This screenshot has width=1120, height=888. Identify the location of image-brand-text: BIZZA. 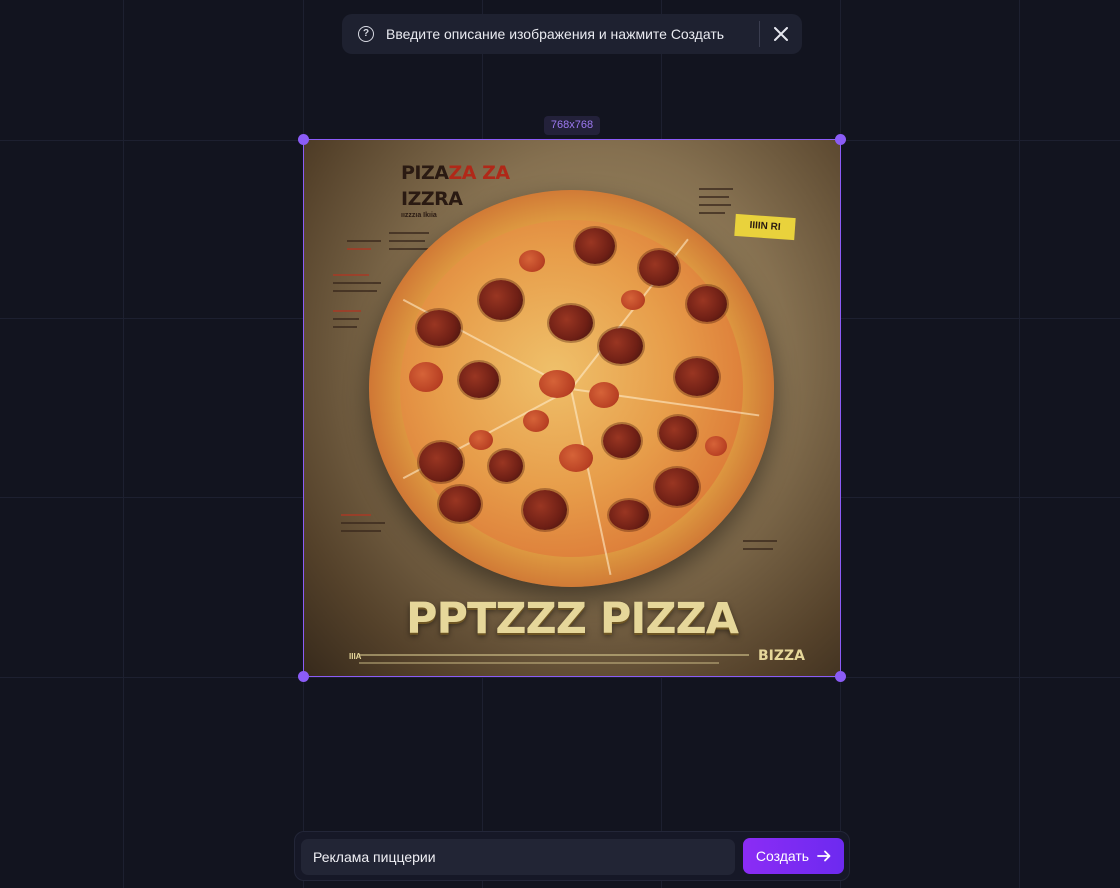
(782, 656).